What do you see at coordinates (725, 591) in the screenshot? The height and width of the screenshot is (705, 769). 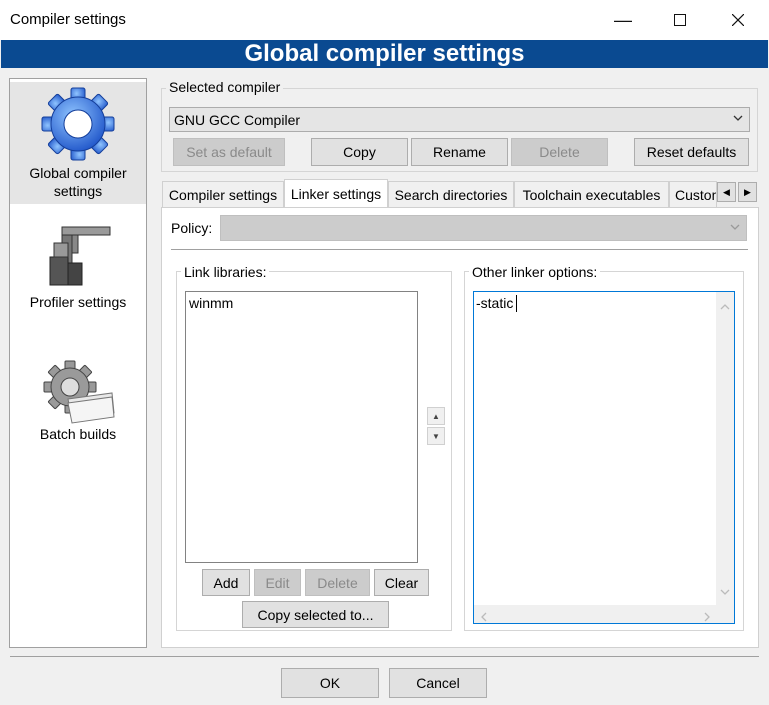 I see `scroll-down-icon` at bounding box center [725, 591].